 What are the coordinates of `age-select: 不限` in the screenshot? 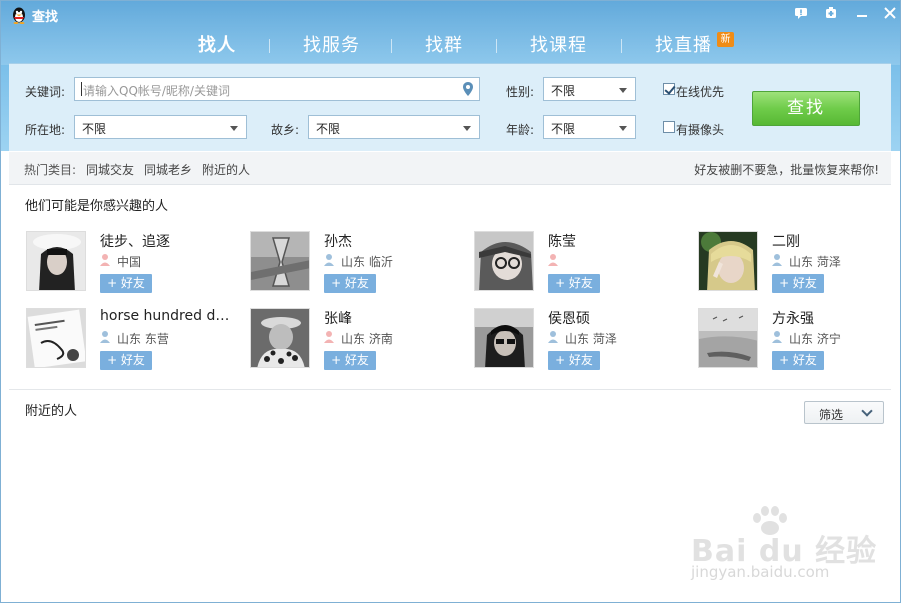 It's located at (589, 127).